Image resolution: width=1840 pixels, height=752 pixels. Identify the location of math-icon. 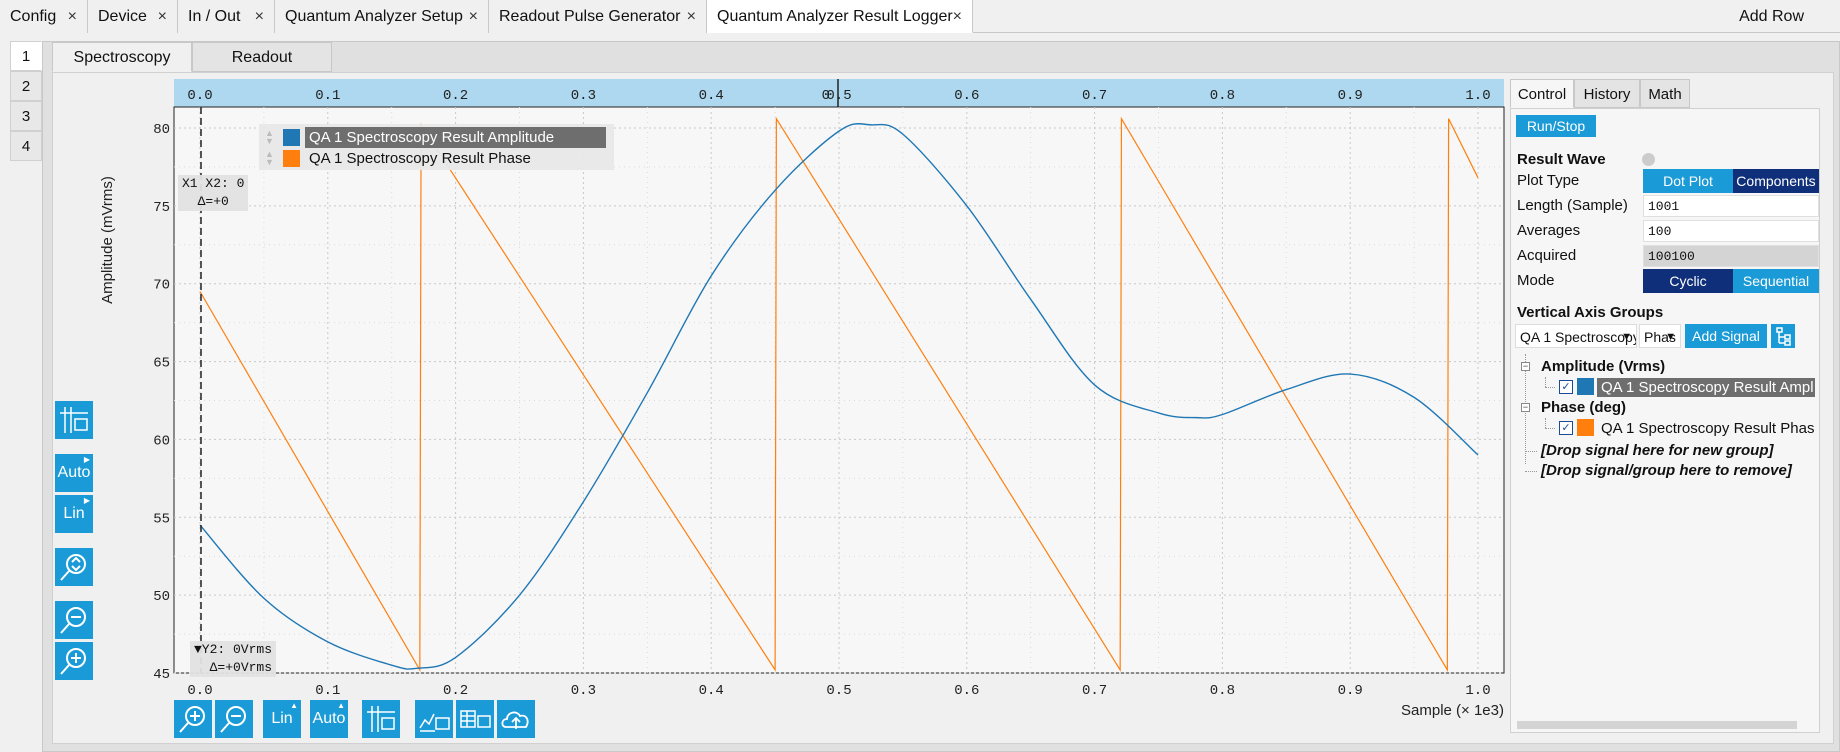
(434, 722).